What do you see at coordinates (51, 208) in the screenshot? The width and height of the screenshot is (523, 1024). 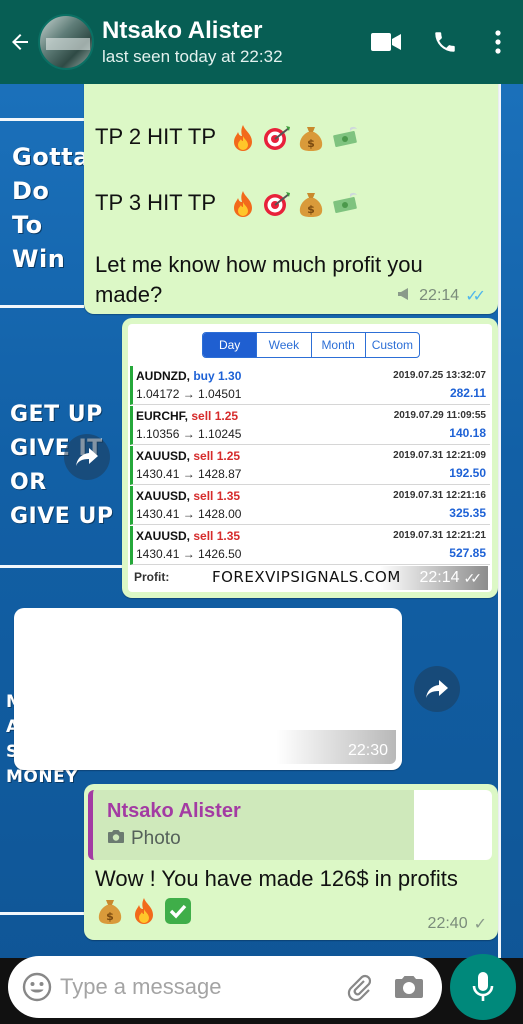 I see `wallpaper-slogan-gotta: Gotta Do To Win` at bounding box center [51, 208].